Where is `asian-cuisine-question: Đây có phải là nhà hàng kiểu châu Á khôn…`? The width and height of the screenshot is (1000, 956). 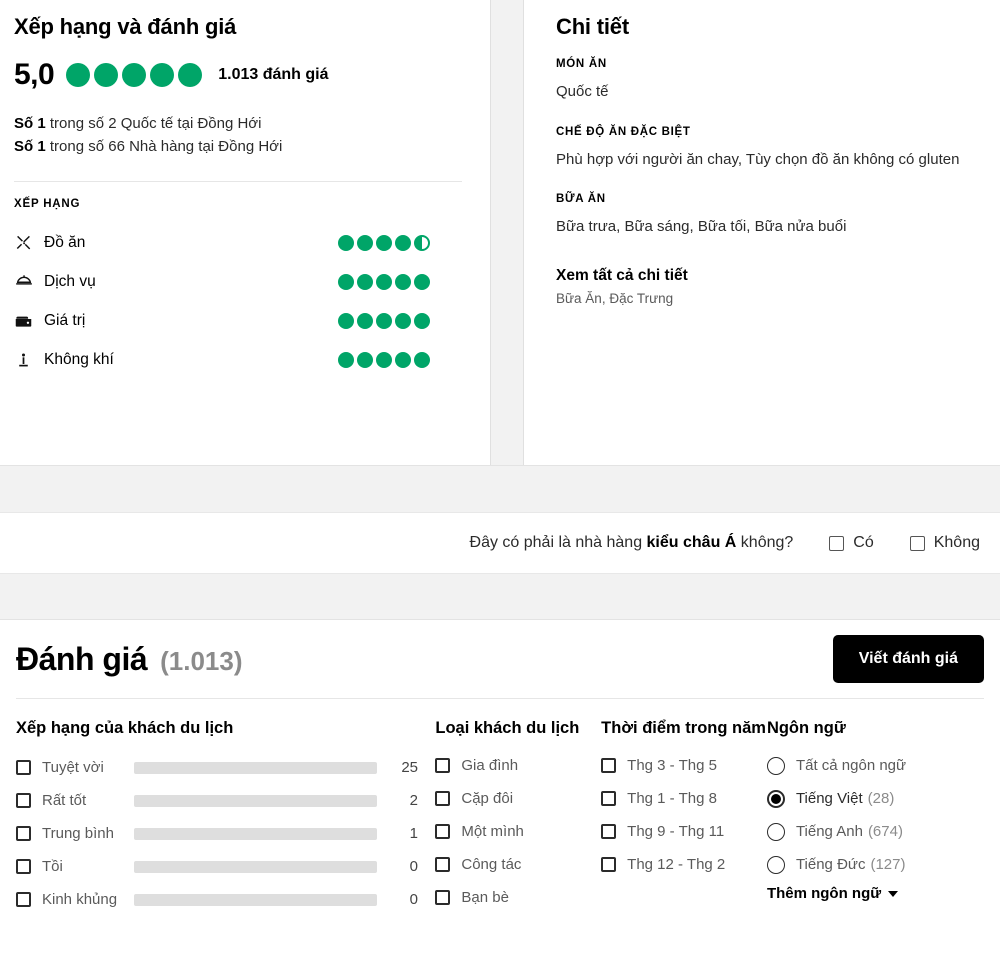
asian-cuisine-question: Đây có phải là nhà hàng kiểu châu Á khôn… is located at coordinates (500, 543).